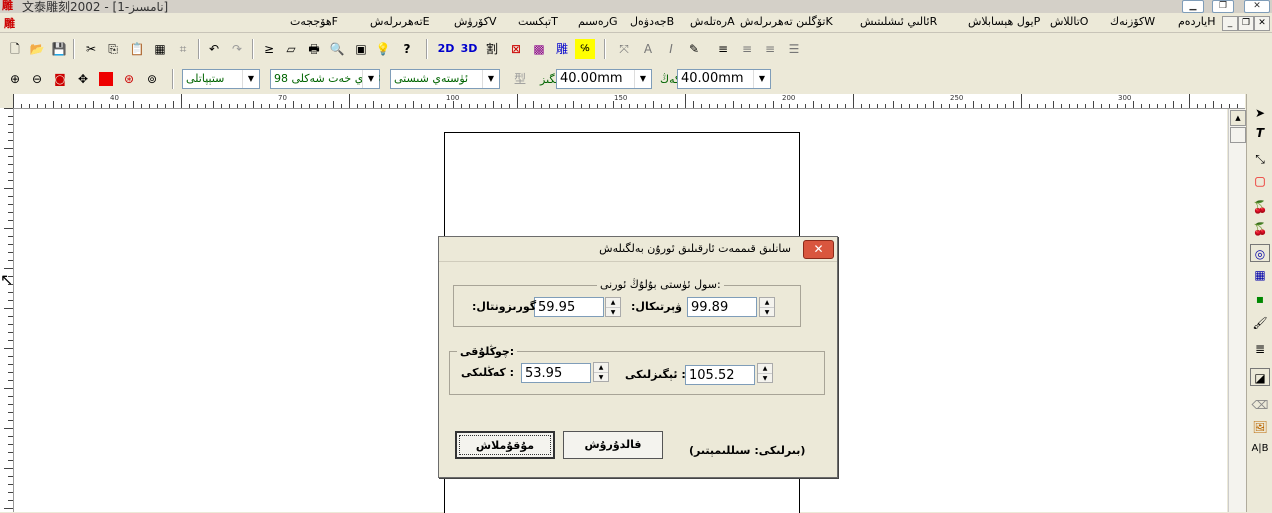  What do you see at coordinates (1223, 6) in the screenshot?
I see `maximize-button: ❐` at bounding box center [1223, 6].